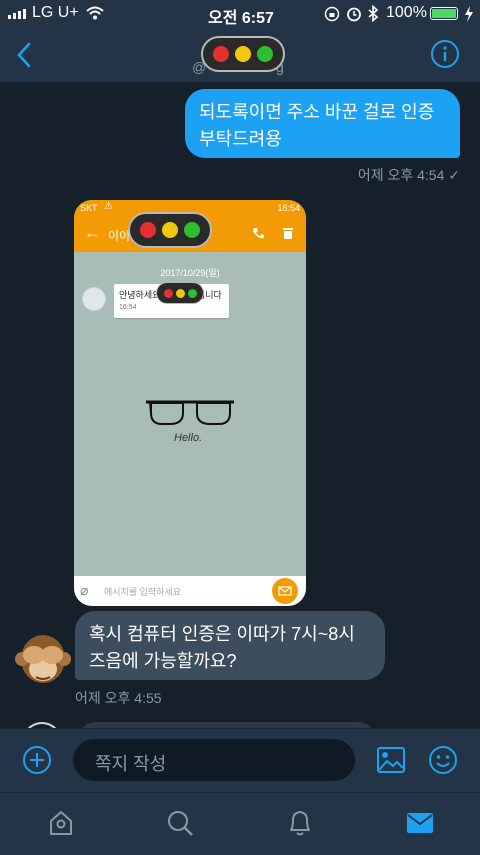 This screenshot has height=855, width=480. Describe the element at coordinates (180, 823) in the screenshot. I see `search-icon` at that location.